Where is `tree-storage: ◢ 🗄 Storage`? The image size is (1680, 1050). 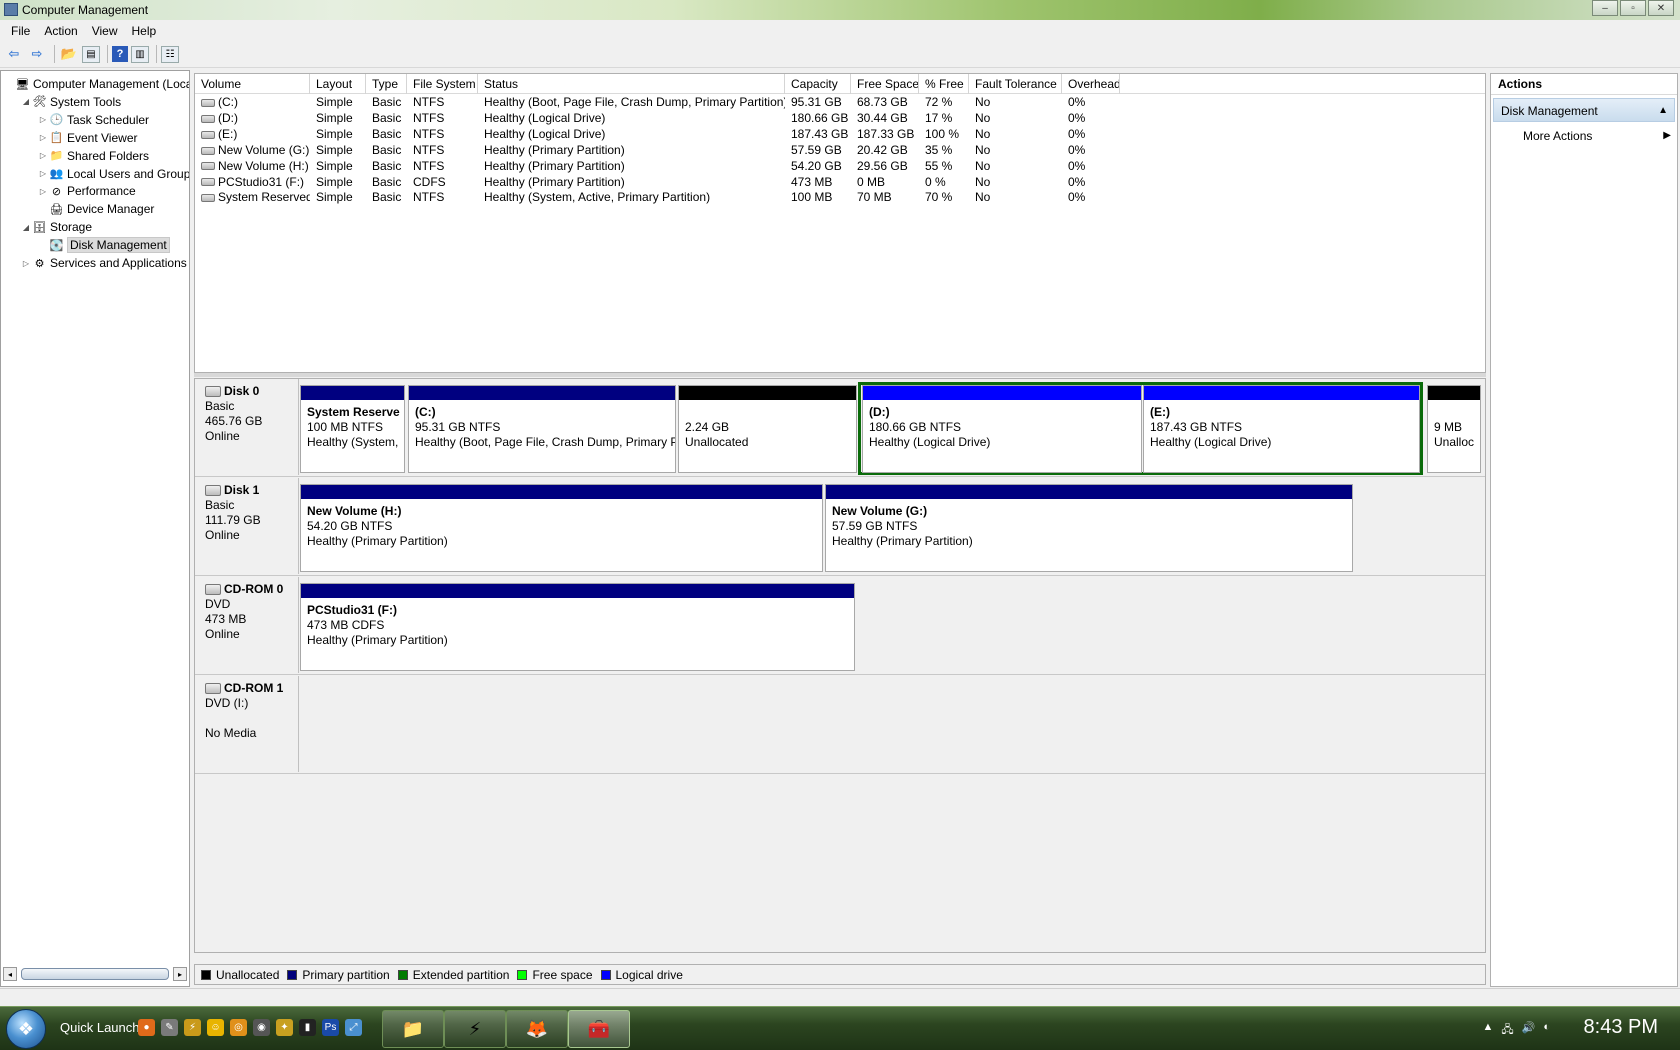 tree-storage: ◢ 🗄 Storage is located at coordinates (56, 227).